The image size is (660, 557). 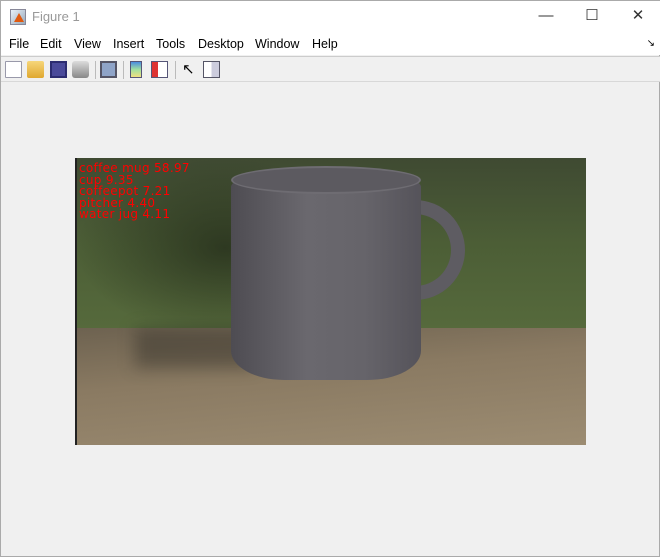 I want to click on colorbar-icon, so click(x=136, y=69).